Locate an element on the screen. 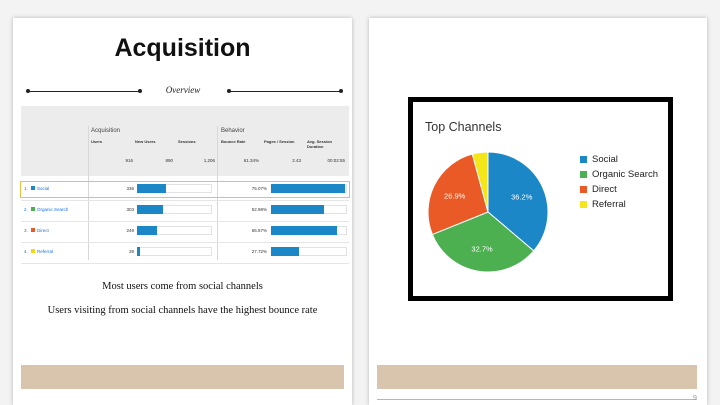 This screenshot has height=405, width=720. caption-1: Most users come from social channels is located at coordinates (182, 286).